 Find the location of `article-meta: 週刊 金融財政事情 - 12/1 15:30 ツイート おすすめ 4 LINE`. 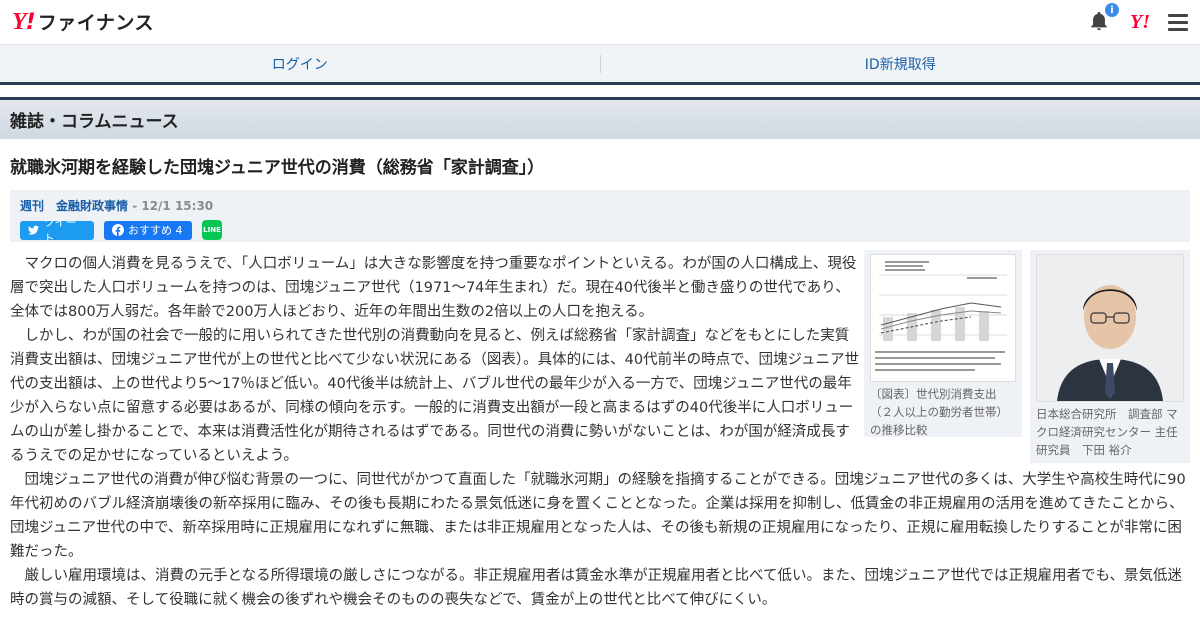

article-meta: 週刊 金融財政事情 - 12/1 15:30 ツイート おすすめ 4 LINE is located at coordinates (600, 217).